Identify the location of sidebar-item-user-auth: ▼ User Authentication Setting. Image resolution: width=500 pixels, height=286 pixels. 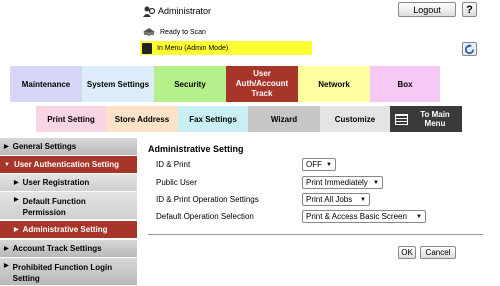
(68, 165).